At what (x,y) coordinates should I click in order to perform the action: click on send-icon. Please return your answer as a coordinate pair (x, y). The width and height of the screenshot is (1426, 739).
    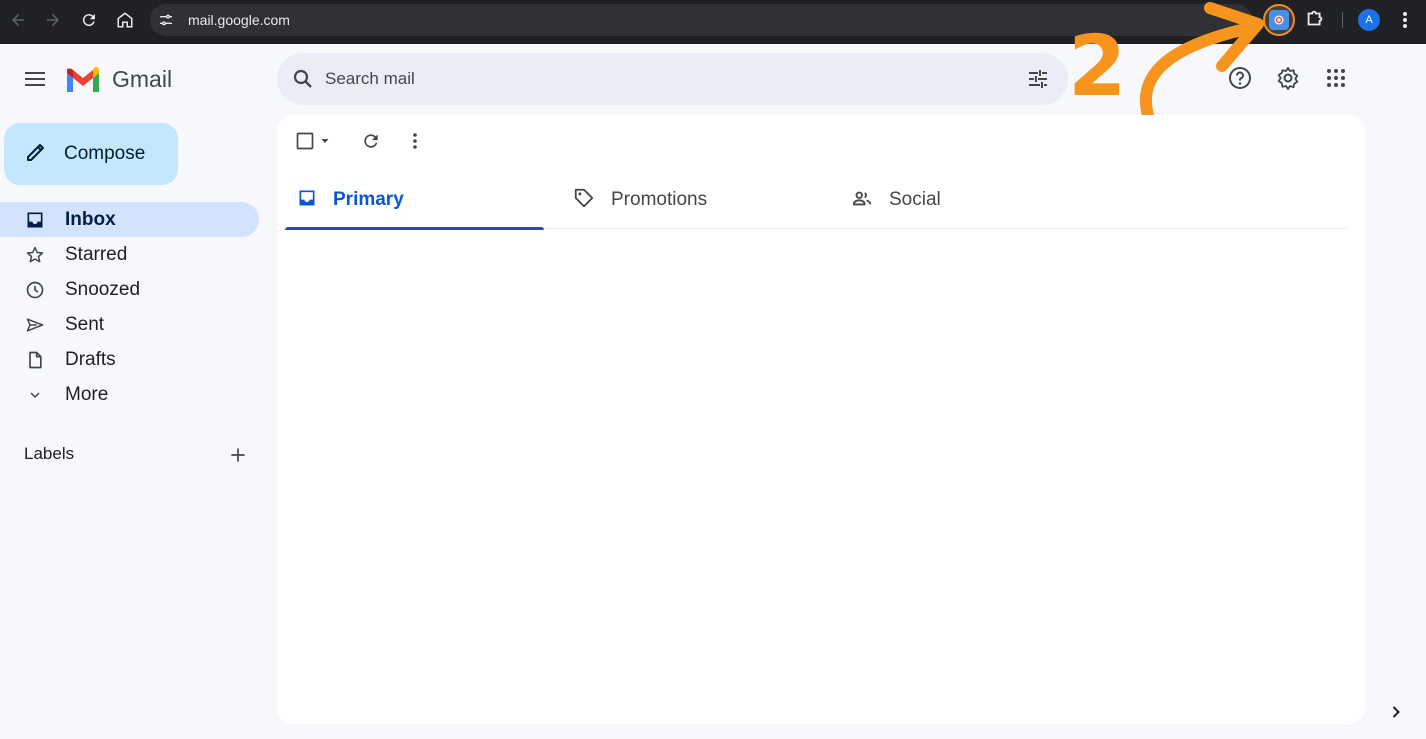
    Looking at the image, I should click on (35, 325).